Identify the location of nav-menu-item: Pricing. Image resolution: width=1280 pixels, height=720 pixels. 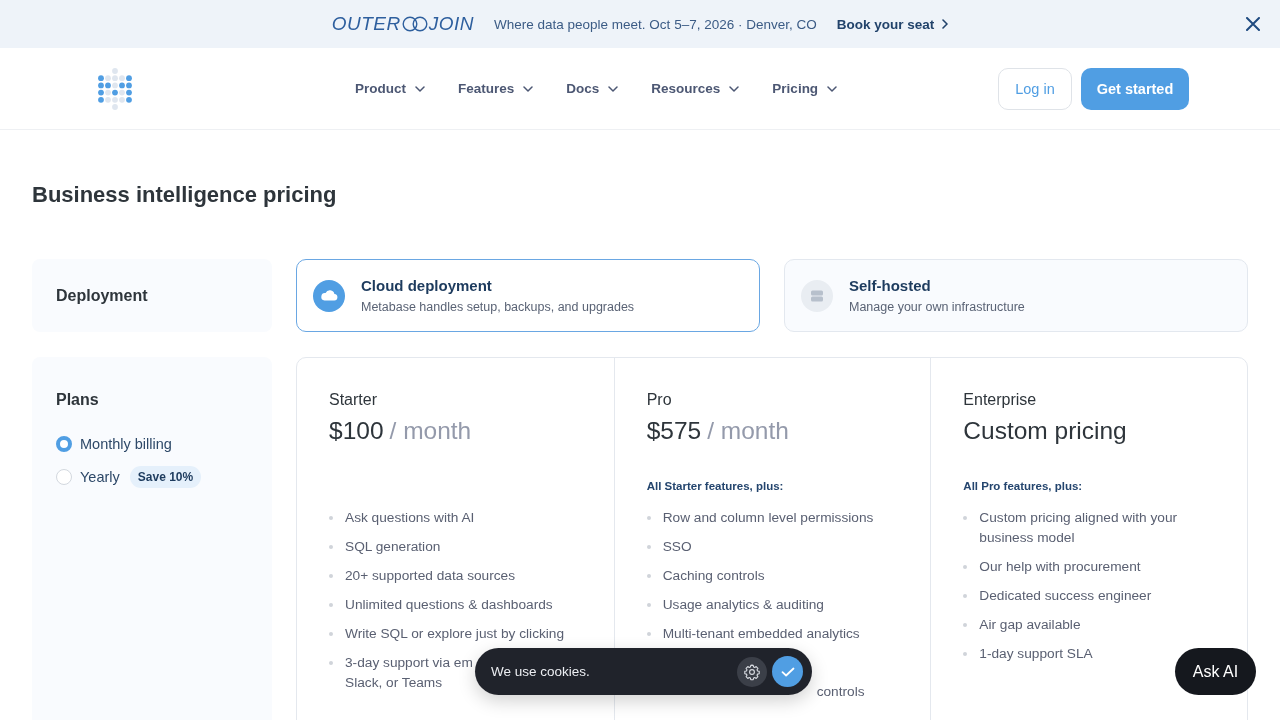
(805, 88).